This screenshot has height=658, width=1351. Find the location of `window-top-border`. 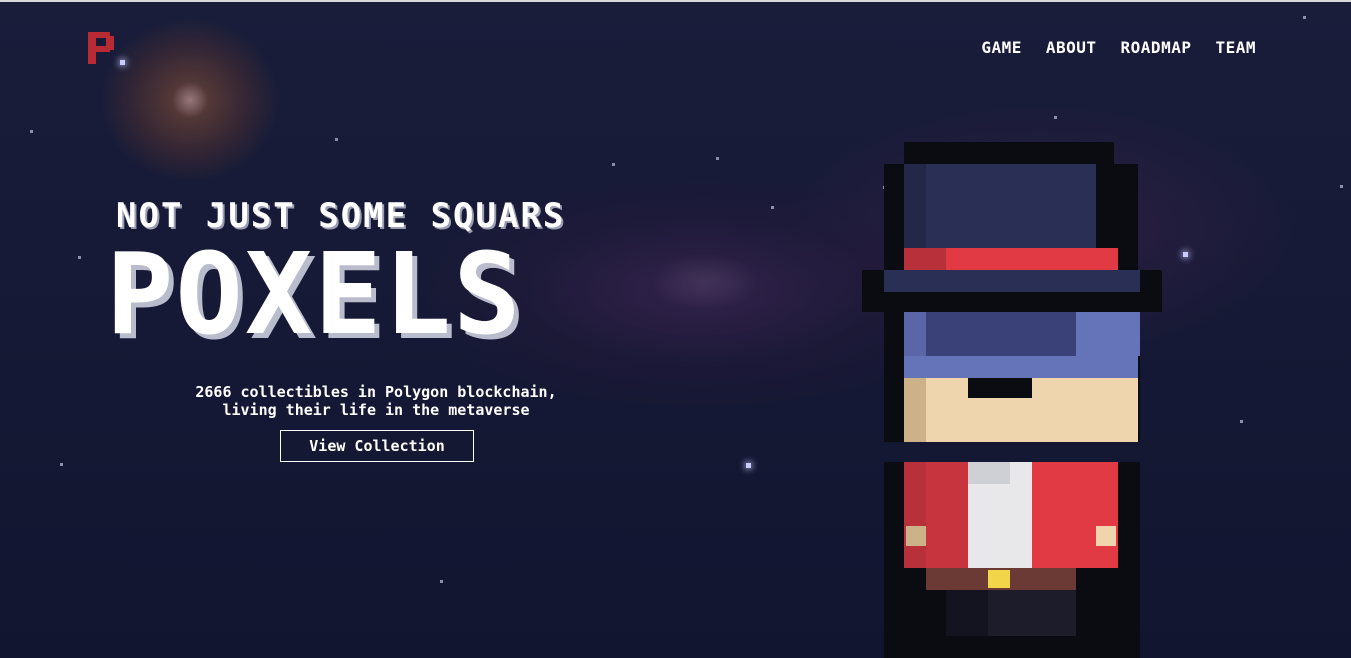

window-top-border is located at coordinates (675, 1).